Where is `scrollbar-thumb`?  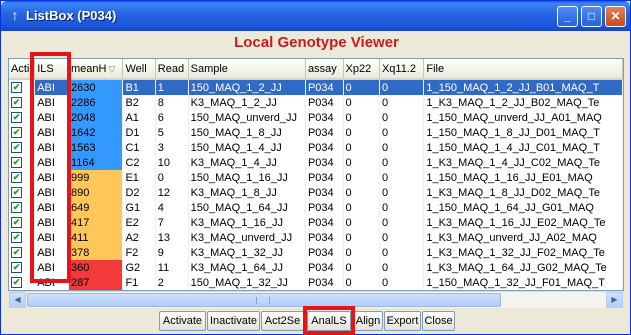 scrollbar-thumb is located at coordinates (264, 300).